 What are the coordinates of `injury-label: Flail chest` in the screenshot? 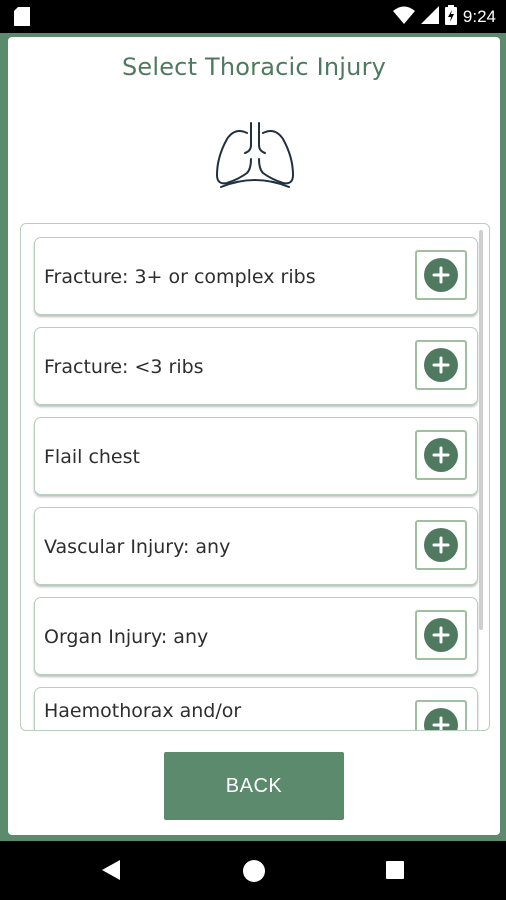 It's located at (92, 456).